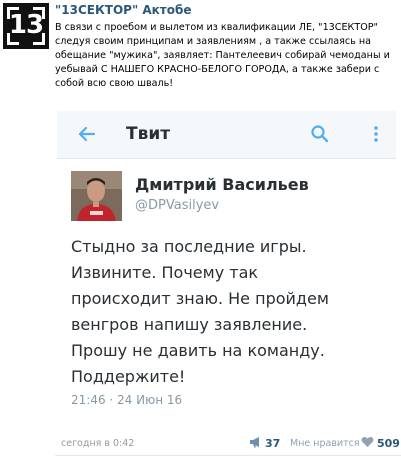 This screenshot has width=401, height=460. Describe the element at coordinates (148, 134) in the screenshot. I see `tweet-screen-title: Твит` at that location.